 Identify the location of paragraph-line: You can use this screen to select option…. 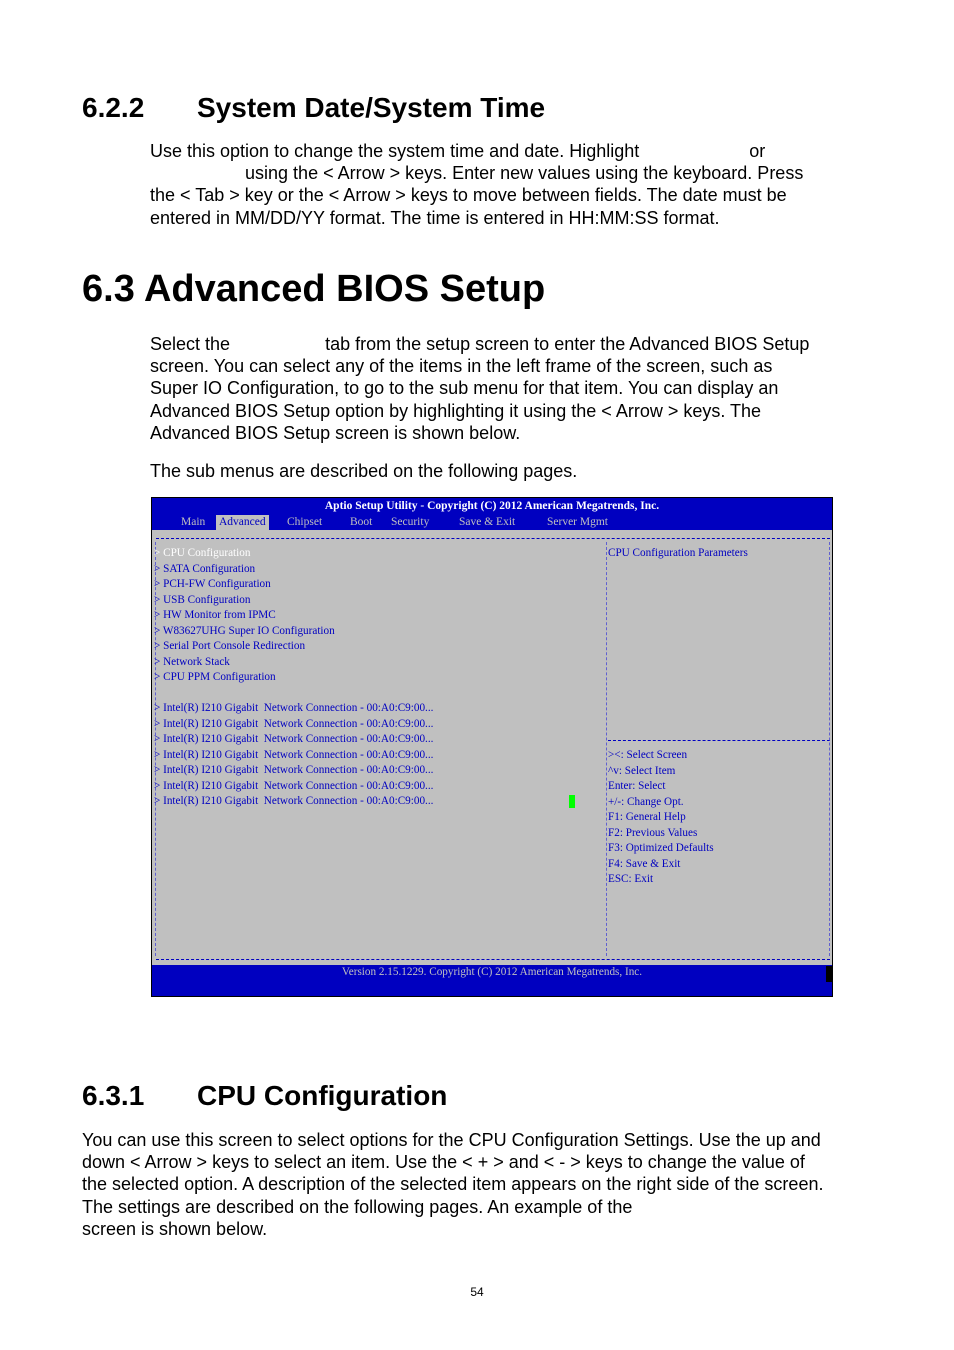
(451, 1140).